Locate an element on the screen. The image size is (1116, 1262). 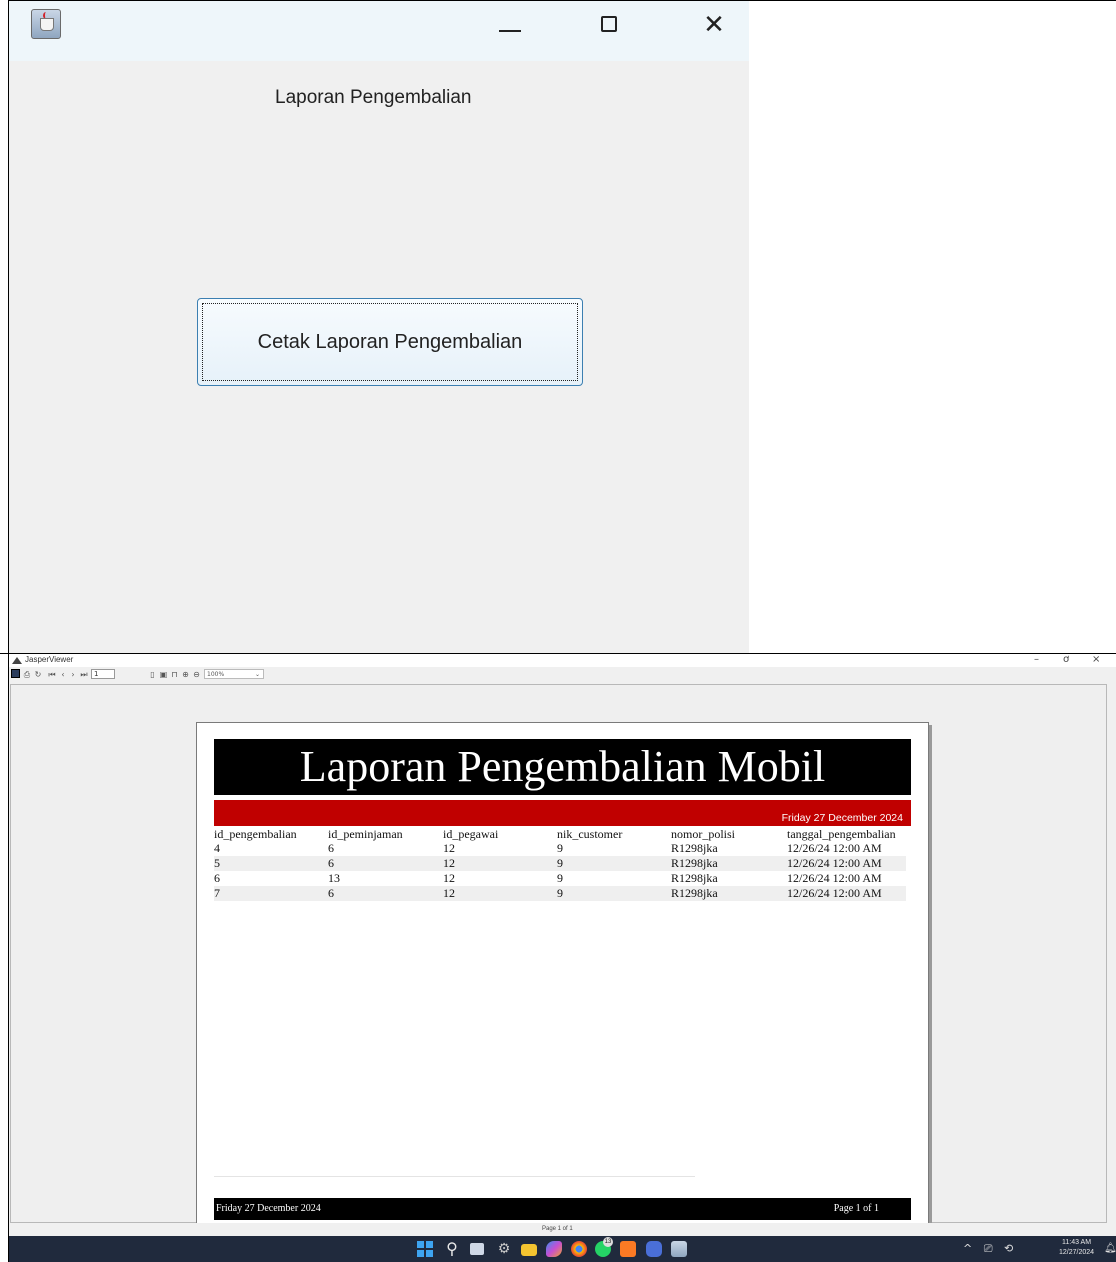
viewer-toolbar: ⎙ ↻ ⏮ ‹ › ⏭ 1 ▯ ▣ ⊓ ⊕ ⊖ 100% ⌄ is located at coordinates (562, 675).